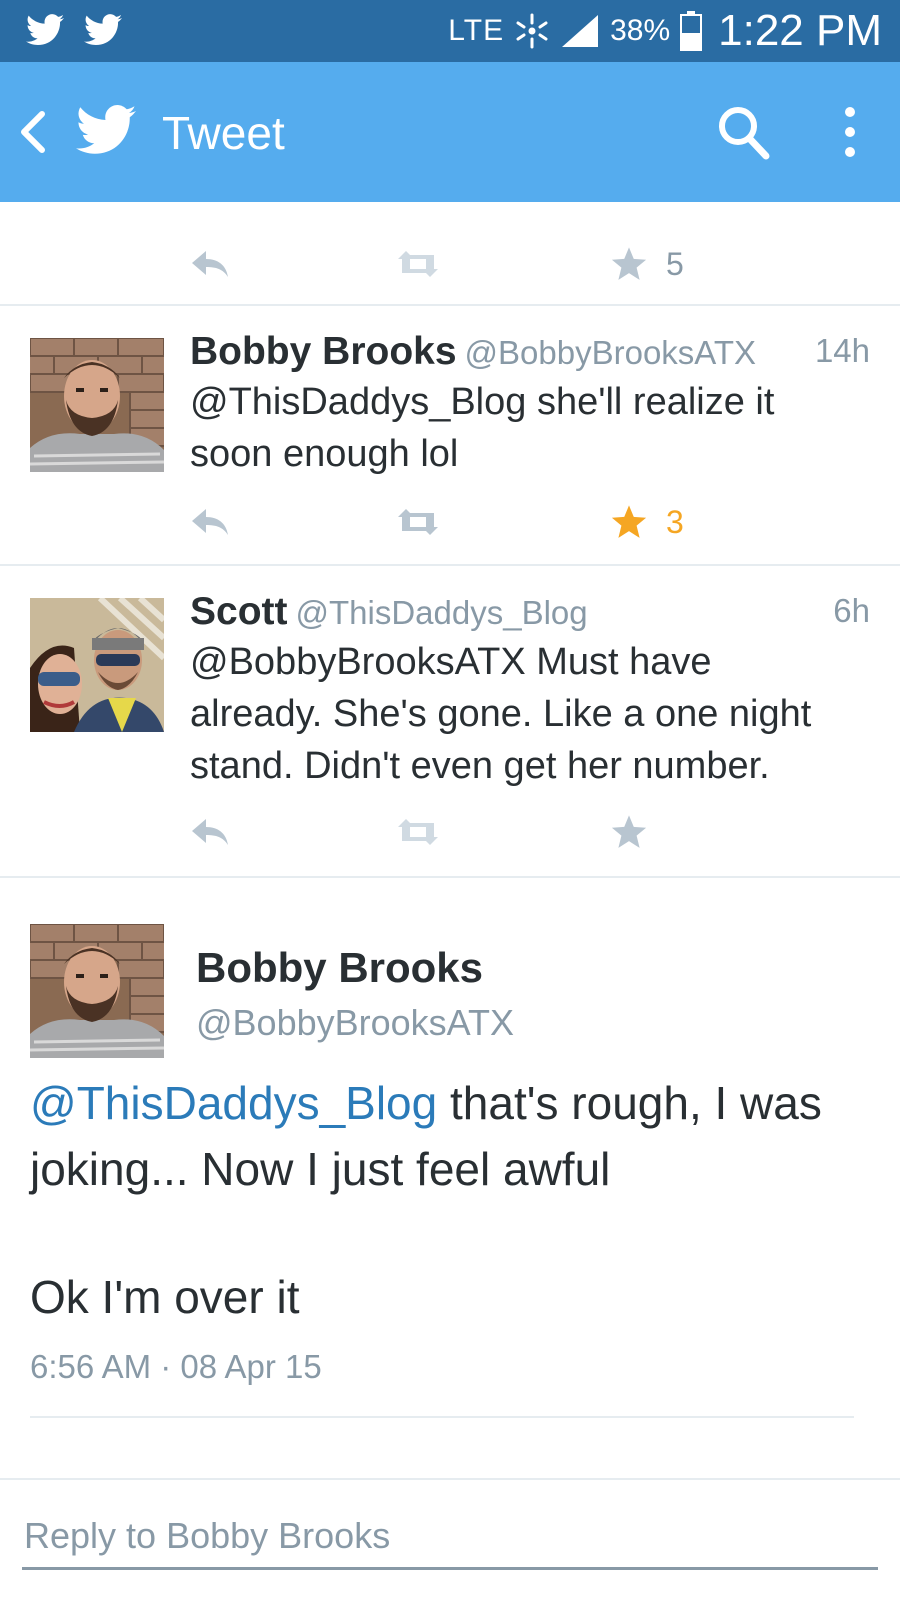 Image resolution: width=900 pixels, height=1600 pixels. I want to click on tweet-text-line: @BobbyBrooksATX Must have, so click(451, 662).